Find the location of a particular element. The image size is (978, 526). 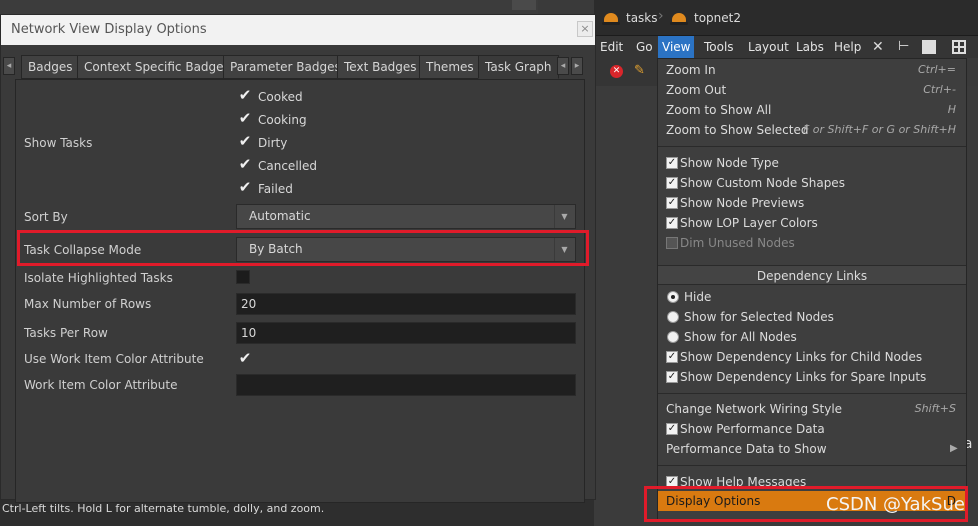

isolate-checkbox is located at coordinates (243, 277).